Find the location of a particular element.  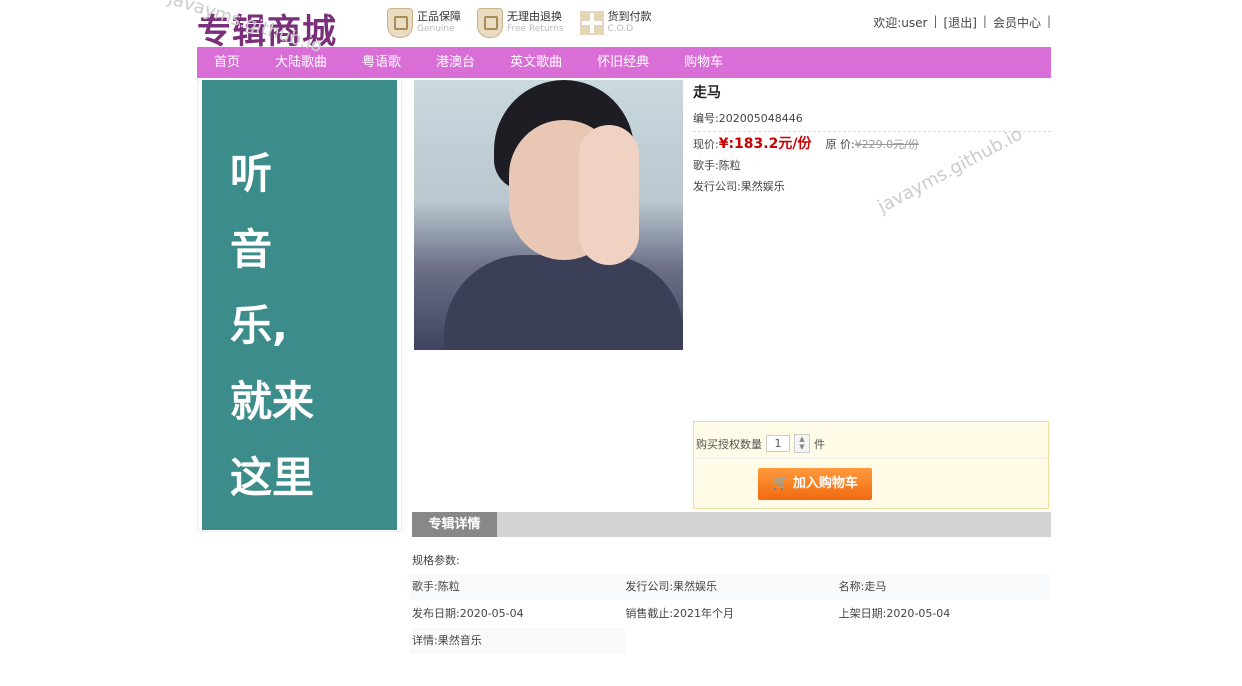

tab-album-details: 专辑详情 is located at coordinates (454, 524).